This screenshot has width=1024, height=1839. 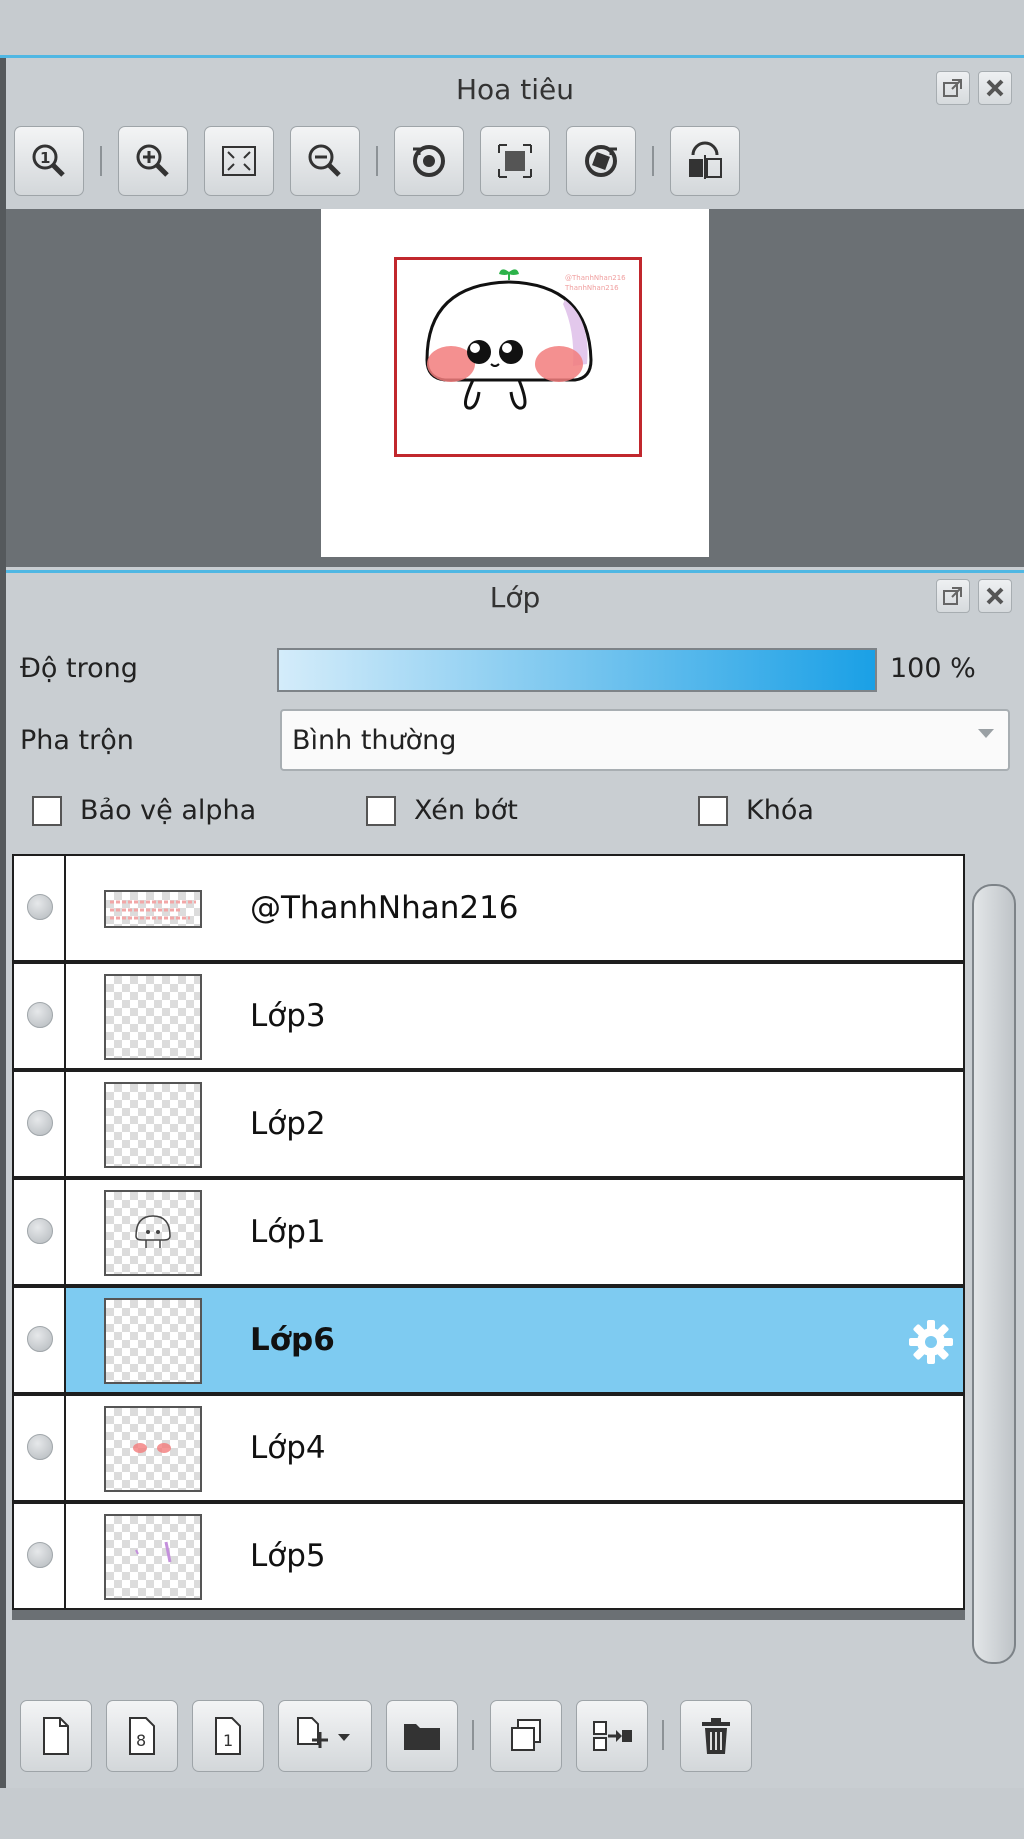 I want to click on delete-layer-button, so click(x=716, y=1736).